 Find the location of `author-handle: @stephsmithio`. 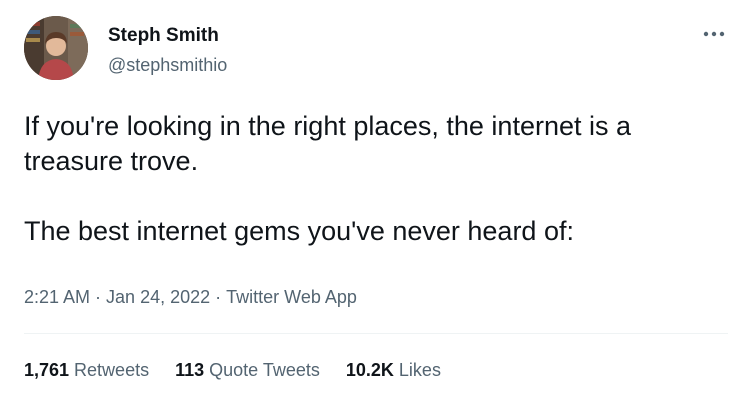

author-handle: @stephsmithio is located at coordinates (167, 65).